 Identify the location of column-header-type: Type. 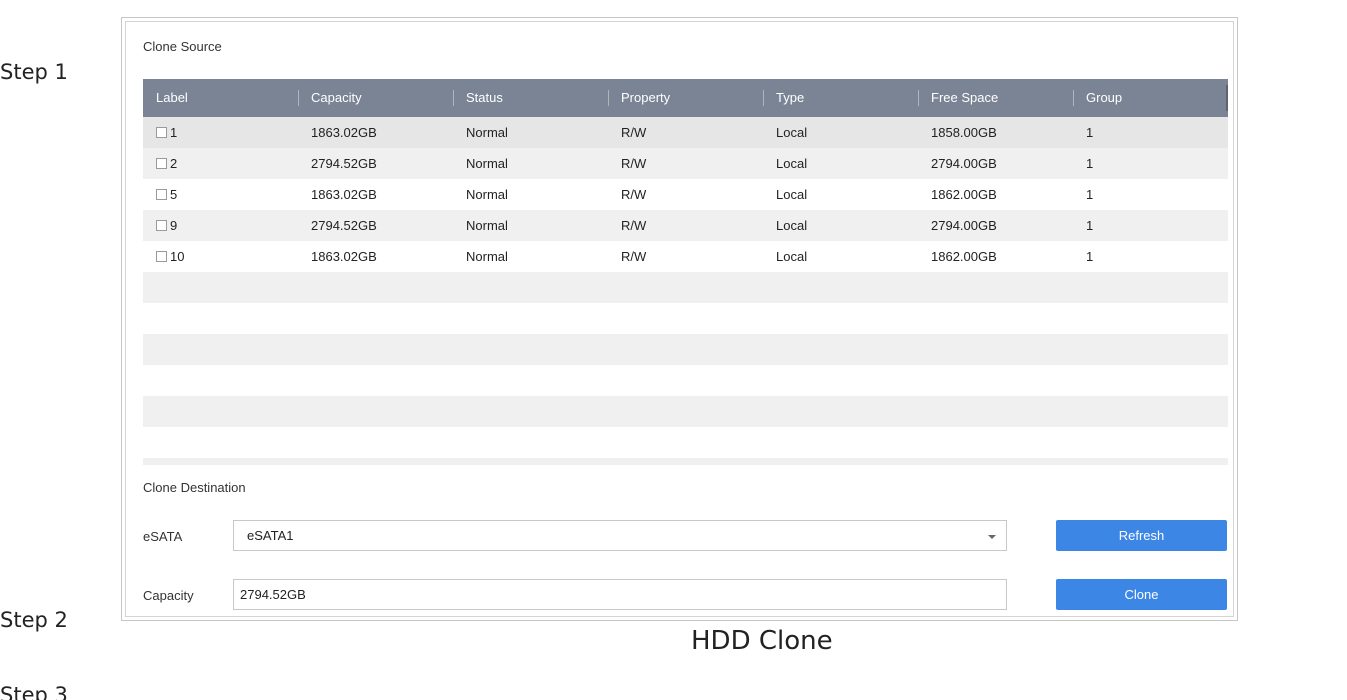
(840, 98).